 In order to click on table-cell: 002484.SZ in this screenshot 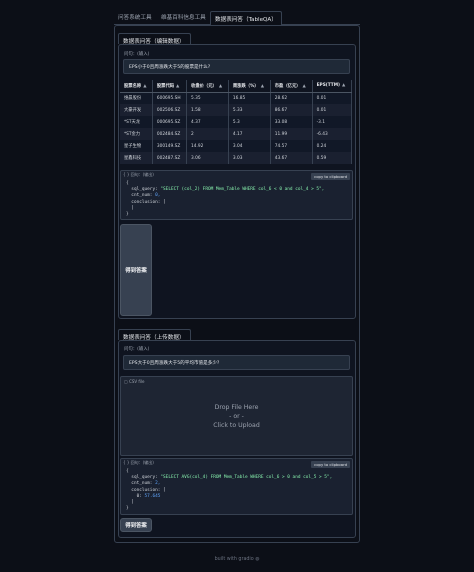, I will do `click(170, 134)`.